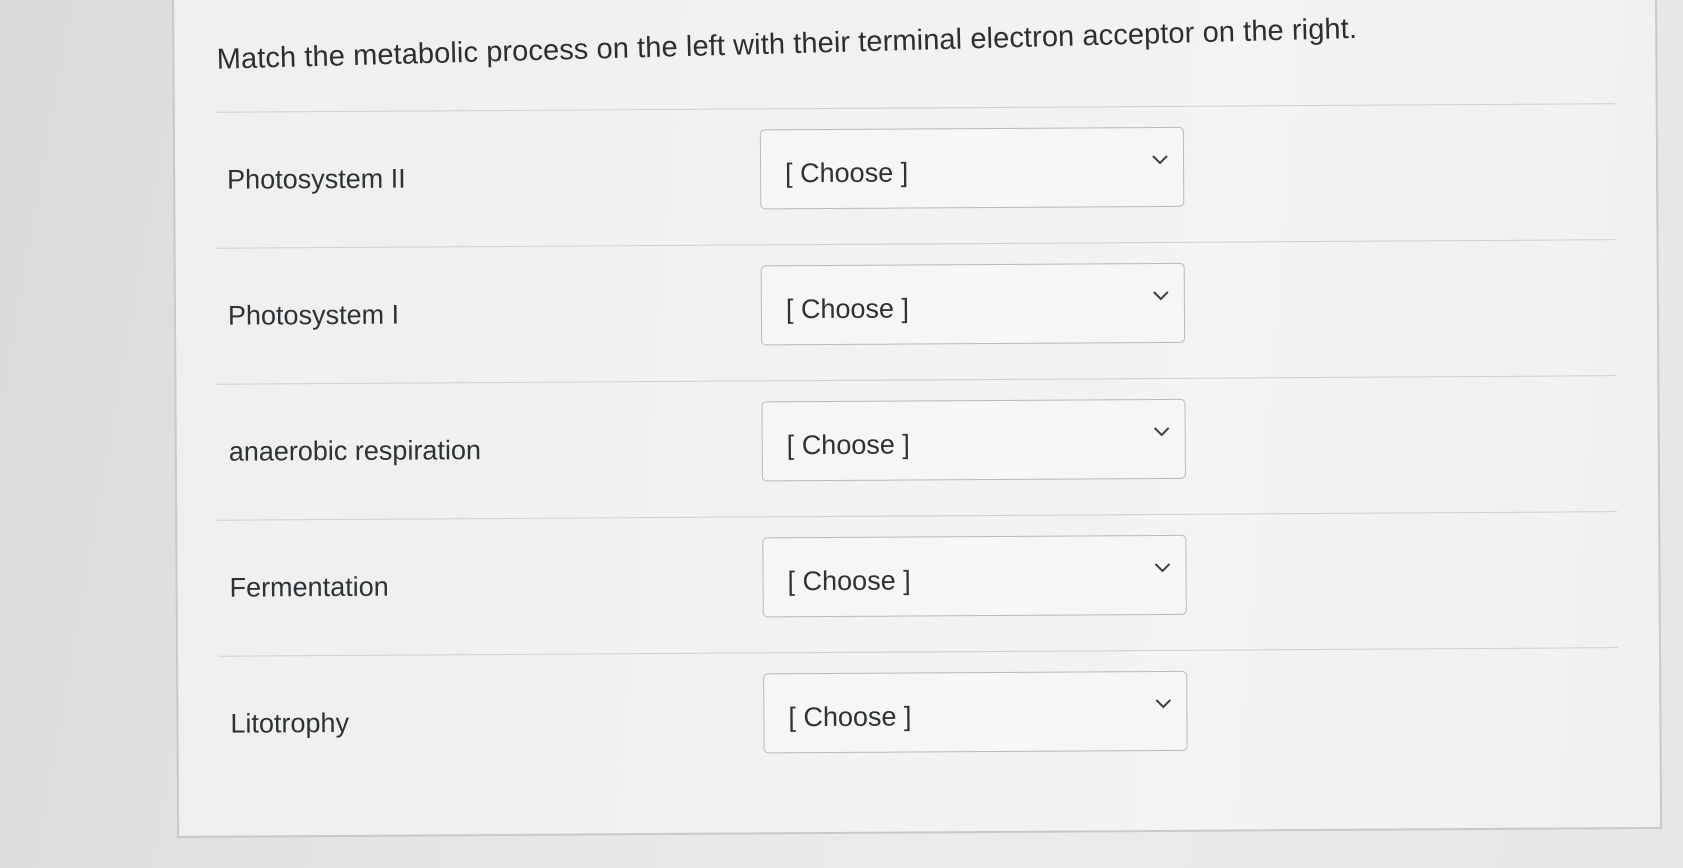 The height and width of the screenshot is (868, 1683). I want to click on match-row-photosystem-i: Photosystem I [ Choose ], so click(916, 311).